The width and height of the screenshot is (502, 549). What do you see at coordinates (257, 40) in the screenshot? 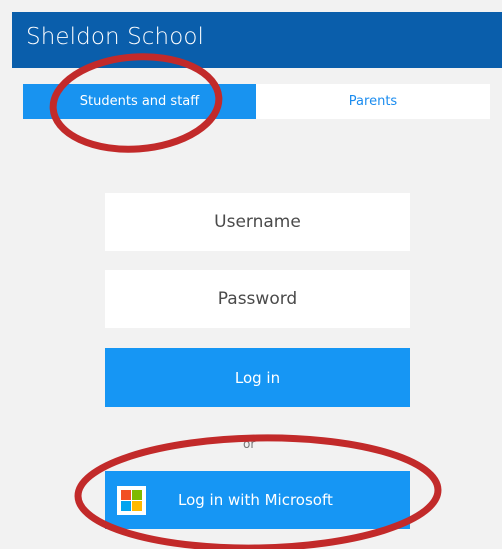
I see `app-bar: Sheldon School` at bounding box center [257, 40].